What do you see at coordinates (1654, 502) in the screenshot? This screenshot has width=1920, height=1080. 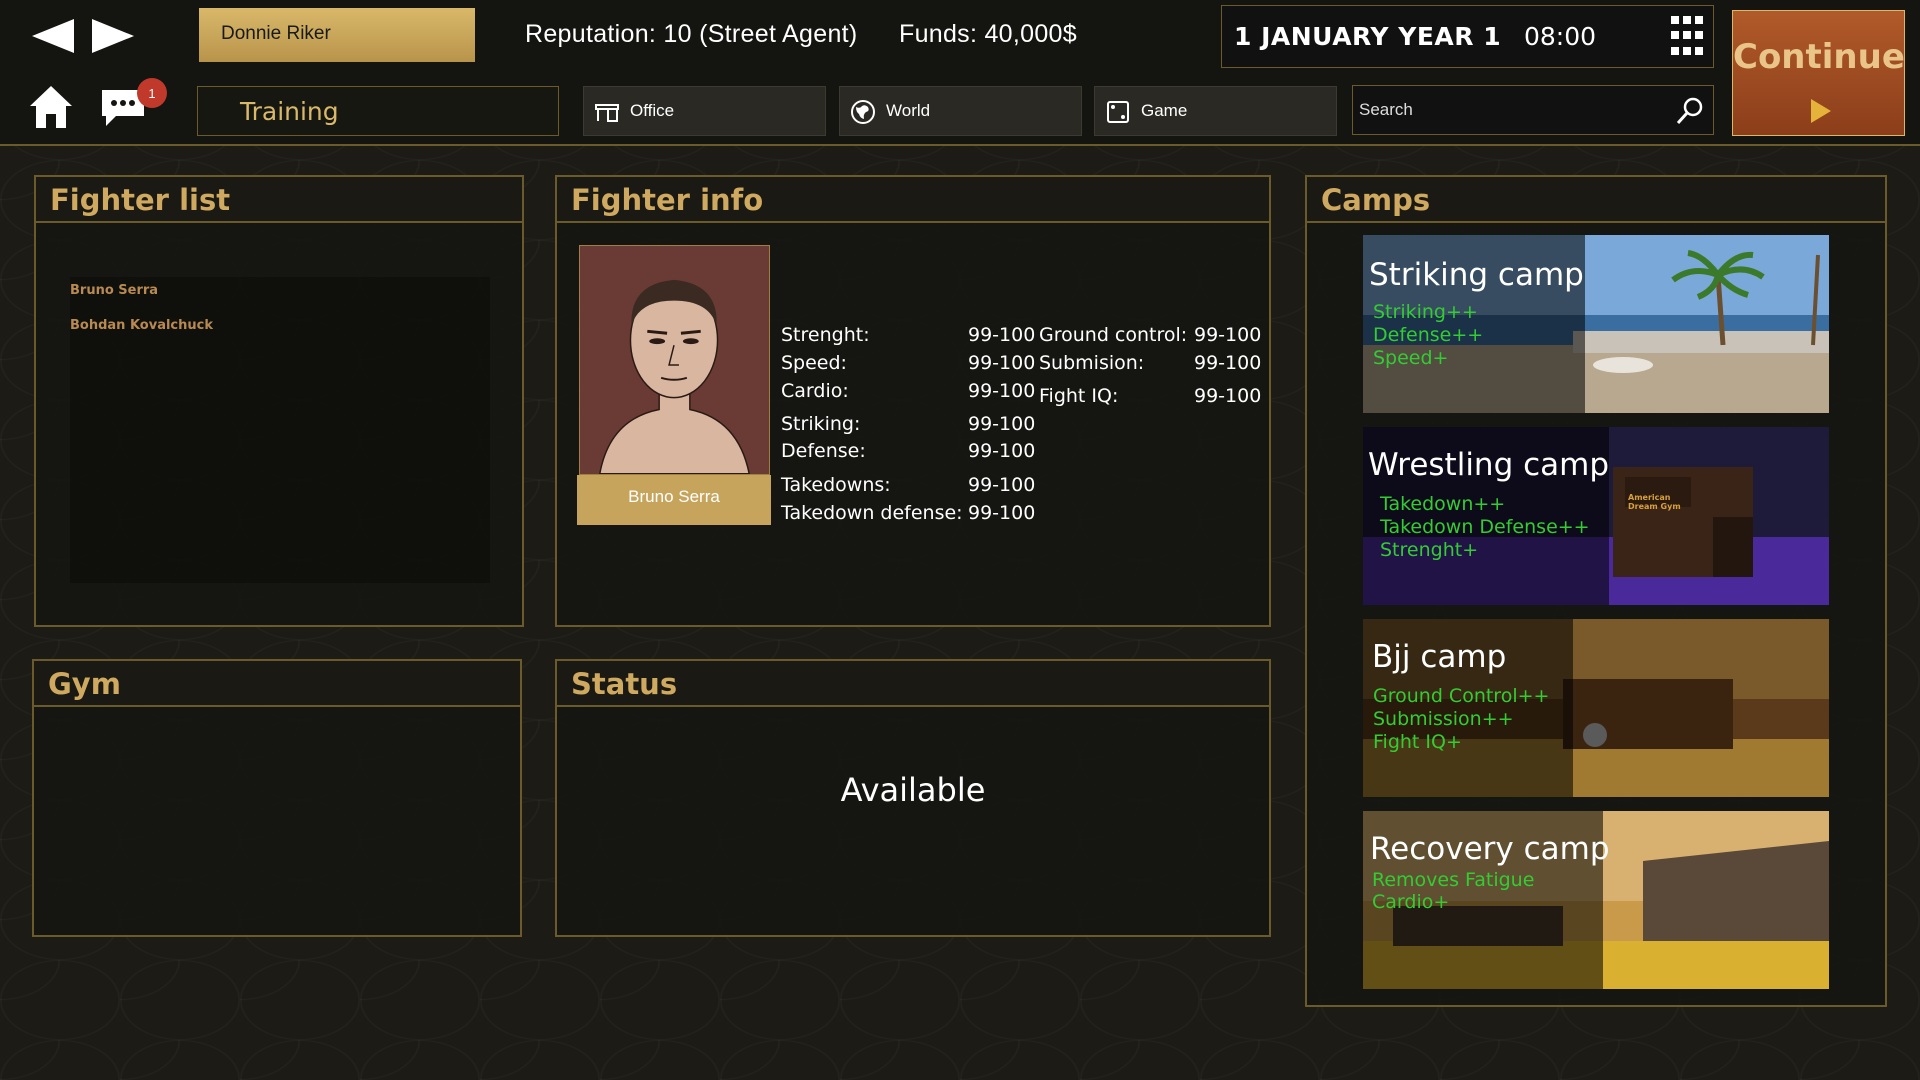 I see `gym-sign: American Dream Gym` at bounding box center [1654, 502].